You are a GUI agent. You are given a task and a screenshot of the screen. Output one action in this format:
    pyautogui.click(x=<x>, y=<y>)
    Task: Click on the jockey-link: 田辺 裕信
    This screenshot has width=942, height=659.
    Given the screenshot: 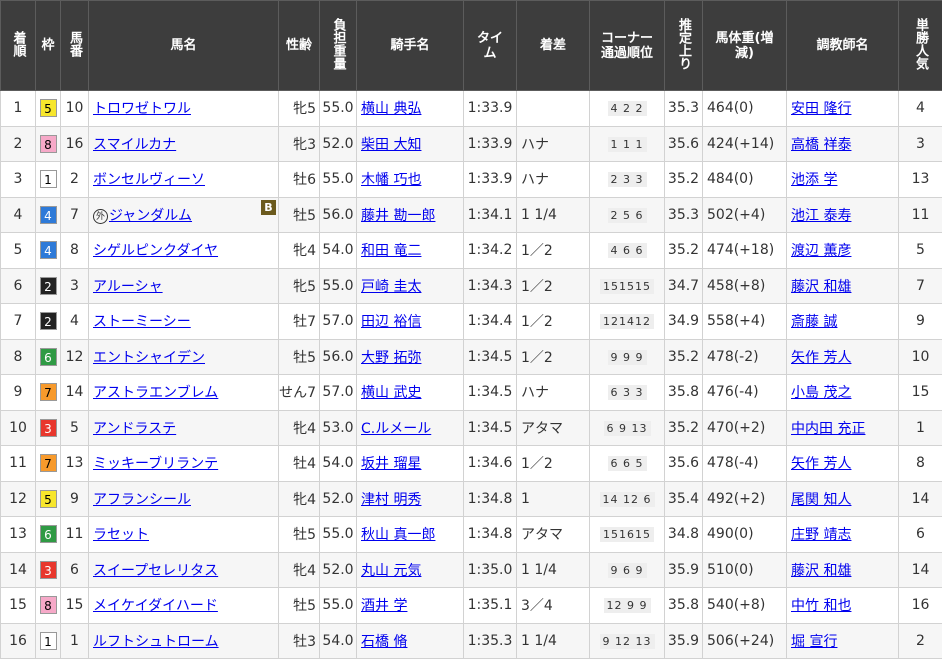 What is the action you would take?
    pyautogui.click(x=391, y=322)
    